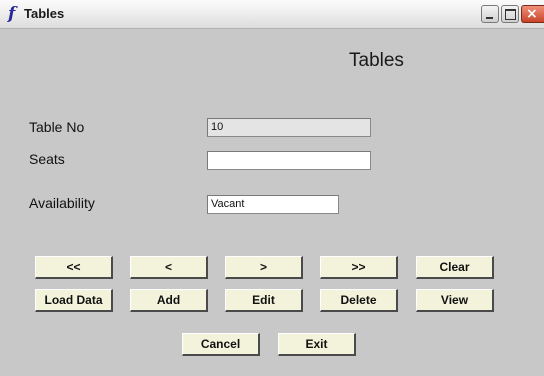 The height and width of the screenshot is (376, 544). What do you see at coordinates (264, 267) in the screenshot?
I see `next-record-button: >` at bounding box center [264, 267].